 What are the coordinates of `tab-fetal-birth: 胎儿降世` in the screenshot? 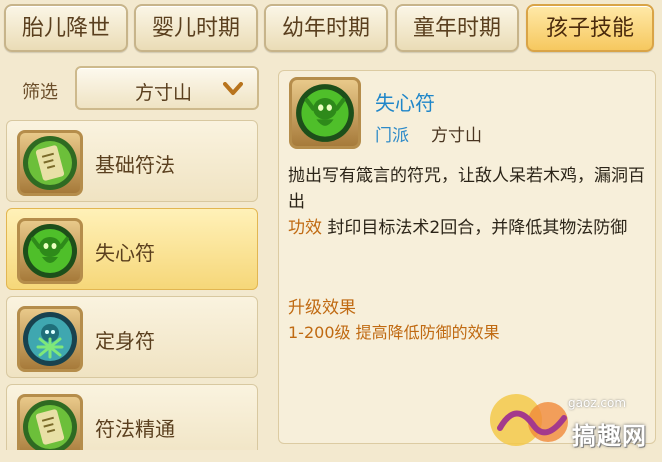 It's located at (66, 28).